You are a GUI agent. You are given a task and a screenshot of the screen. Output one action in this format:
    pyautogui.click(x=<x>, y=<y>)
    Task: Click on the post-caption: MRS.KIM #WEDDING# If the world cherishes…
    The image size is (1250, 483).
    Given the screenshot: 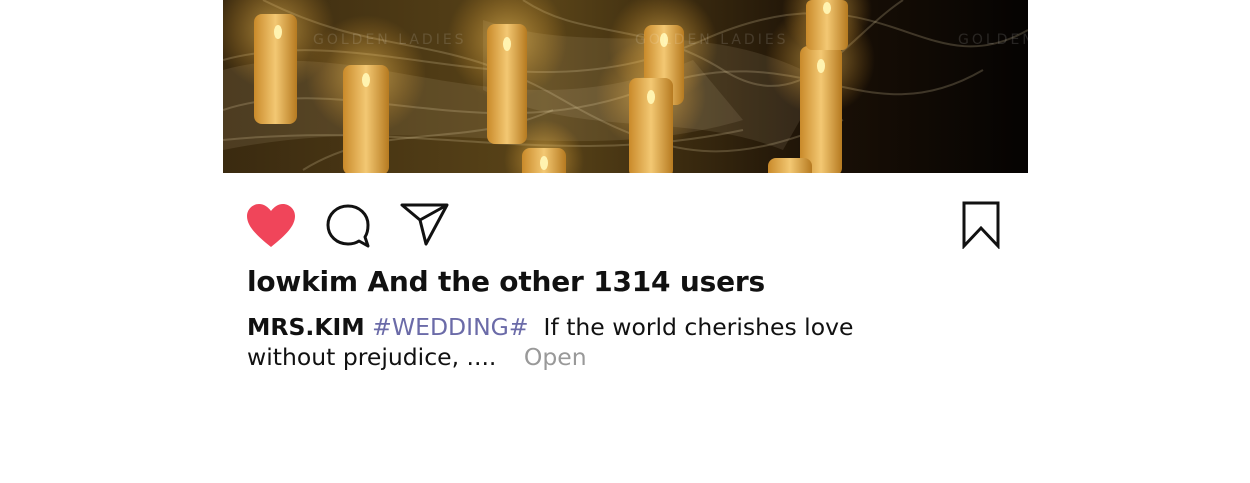 What is the action you would take?
    pyautogui.click(x=597, y=342)
    